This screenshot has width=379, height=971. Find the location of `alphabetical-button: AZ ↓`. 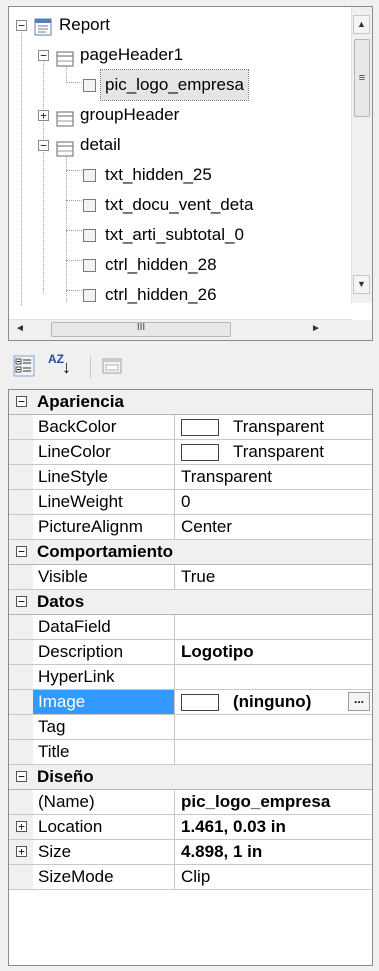

alphabetical-button: AZ ↓ is located at coordinates (63, 365).